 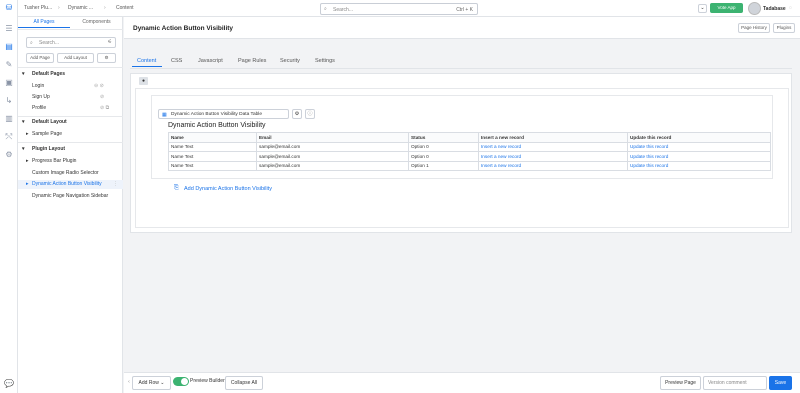 What do you see at coordinates (443, 137) in the screenshot?
I see `column-header: Status` at bounding box center [443, 137].